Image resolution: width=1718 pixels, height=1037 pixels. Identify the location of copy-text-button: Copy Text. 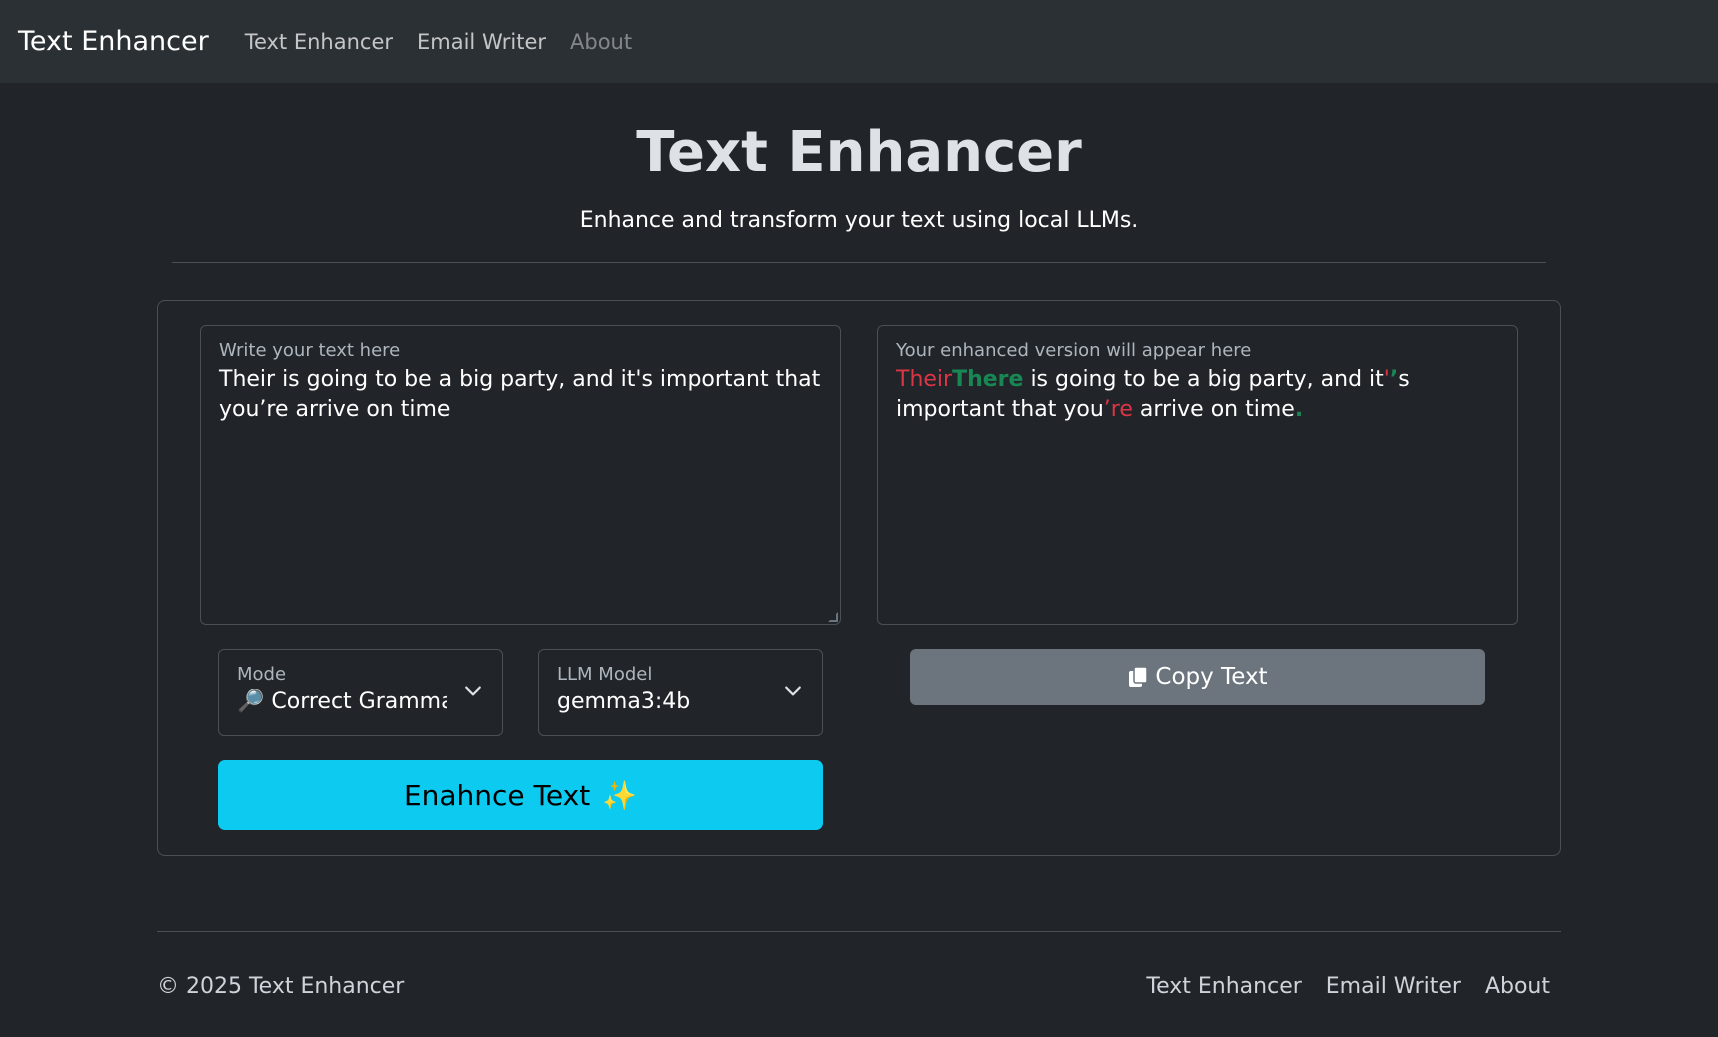
(1197, 677).